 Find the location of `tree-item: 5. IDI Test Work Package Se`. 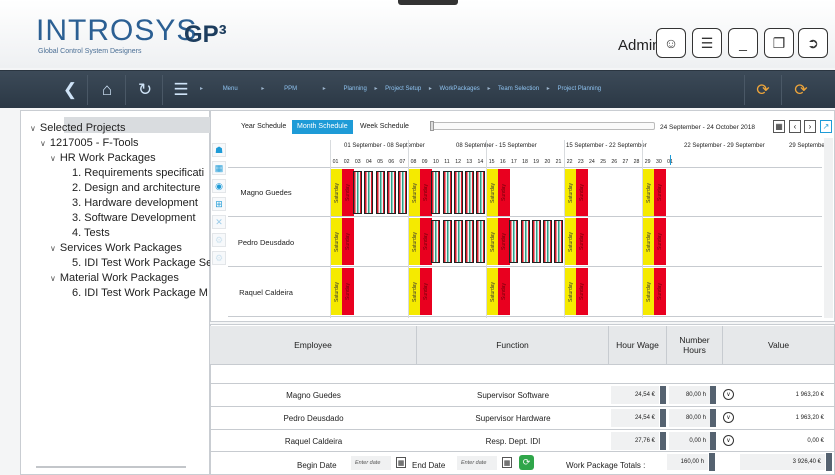

tree-item: 5. IDI Test Work Package Se is located at coordinates (141, 263).